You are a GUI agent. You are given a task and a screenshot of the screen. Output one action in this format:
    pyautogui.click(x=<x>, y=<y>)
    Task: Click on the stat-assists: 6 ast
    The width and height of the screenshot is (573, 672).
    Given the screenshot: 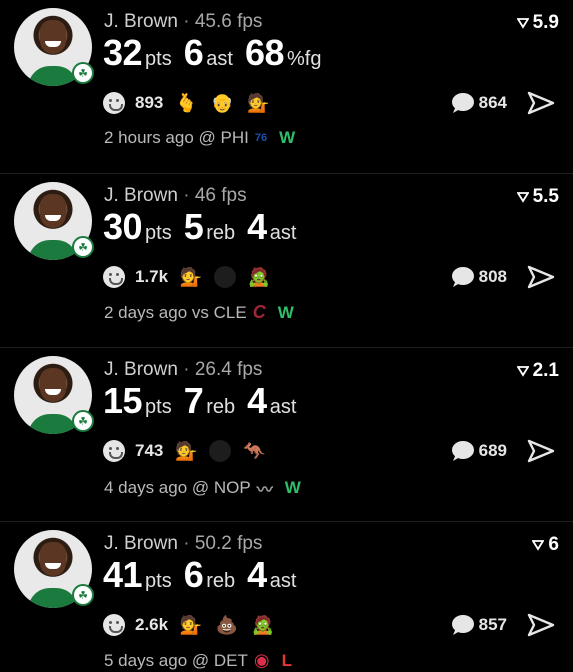 What is the action you would take?
    pyautogui.click(x=208, y=53)
    